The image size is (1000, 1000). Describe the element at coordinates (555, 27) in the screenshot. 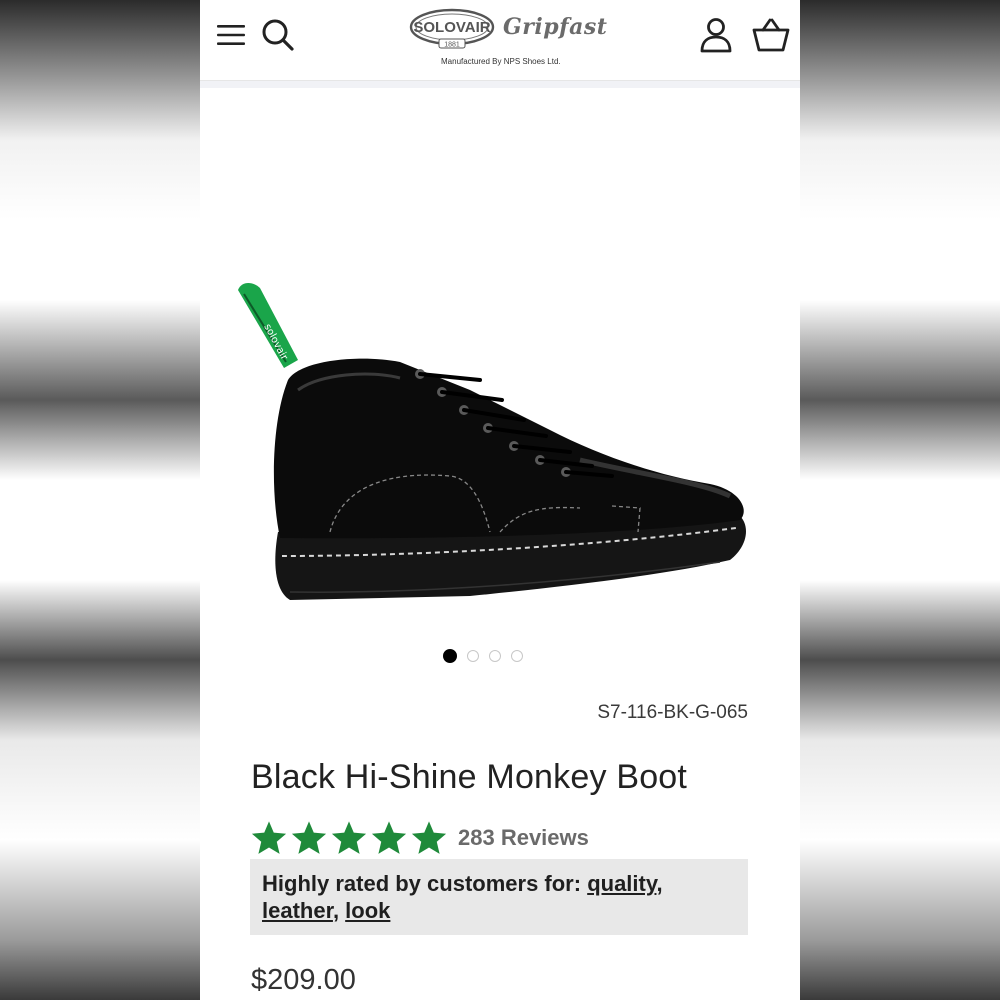

I see `gripfast-logo: Gripfast` at that location.